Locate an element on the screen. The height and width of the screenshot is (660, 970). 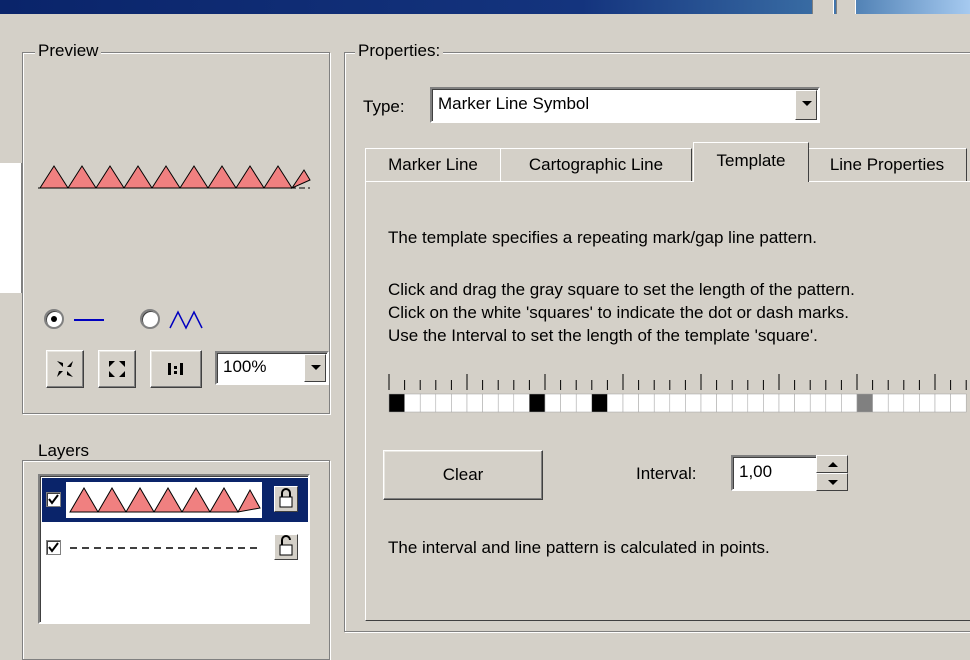
unlock-button is located at coordinates (286, 547).